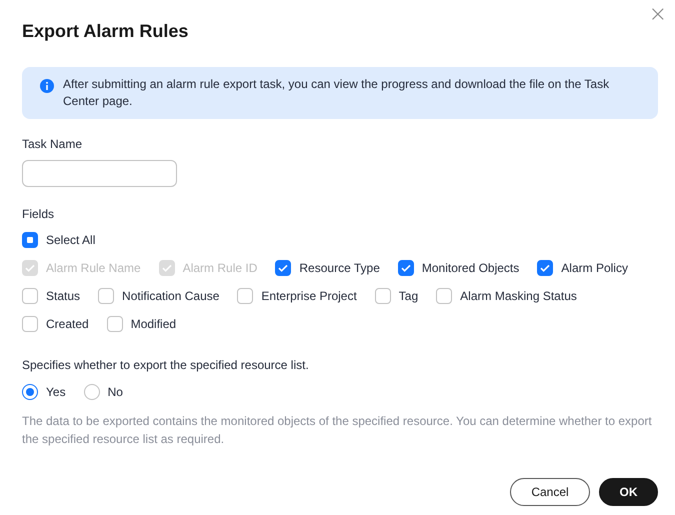 The height and width of the screenshot is (515, 675). I want to click on checkbox-option: Enterprise Project, so click(297, 296).